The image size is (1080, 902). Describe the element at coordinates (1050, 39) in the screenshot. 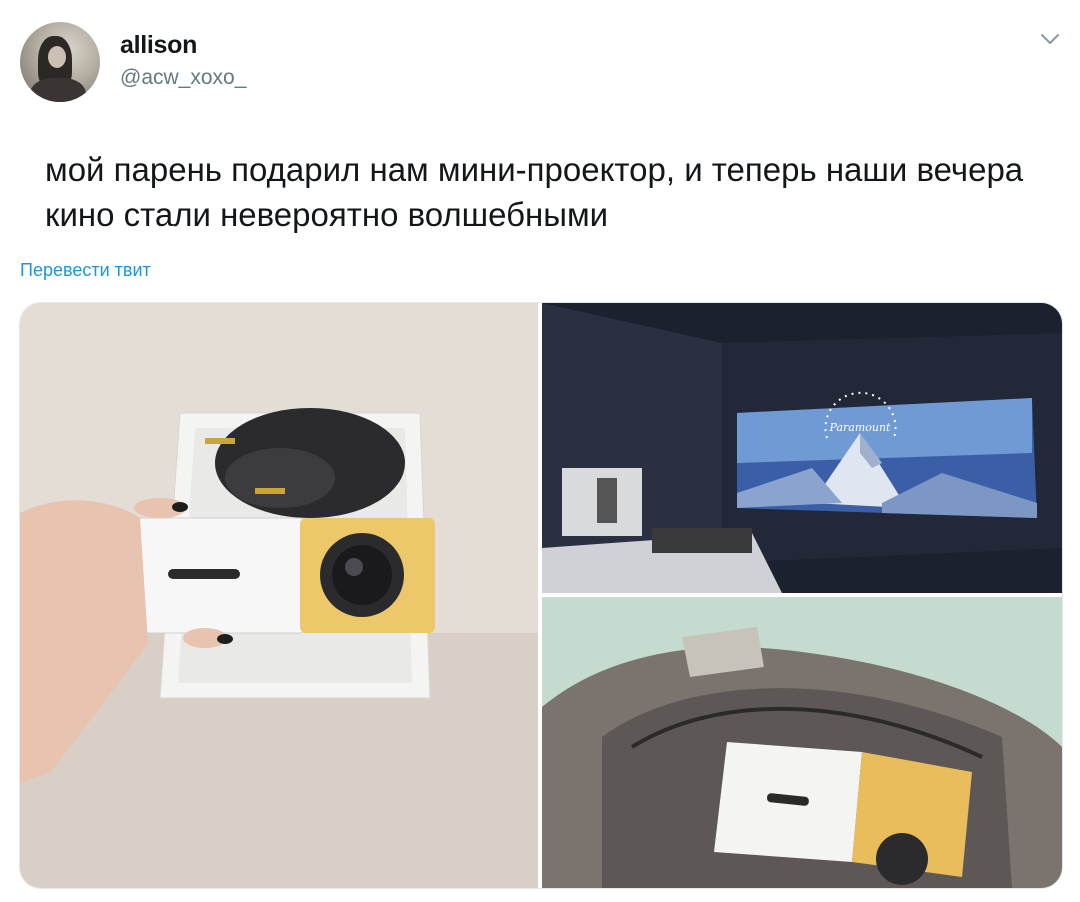

I see `chevron-down-icon` at that location.